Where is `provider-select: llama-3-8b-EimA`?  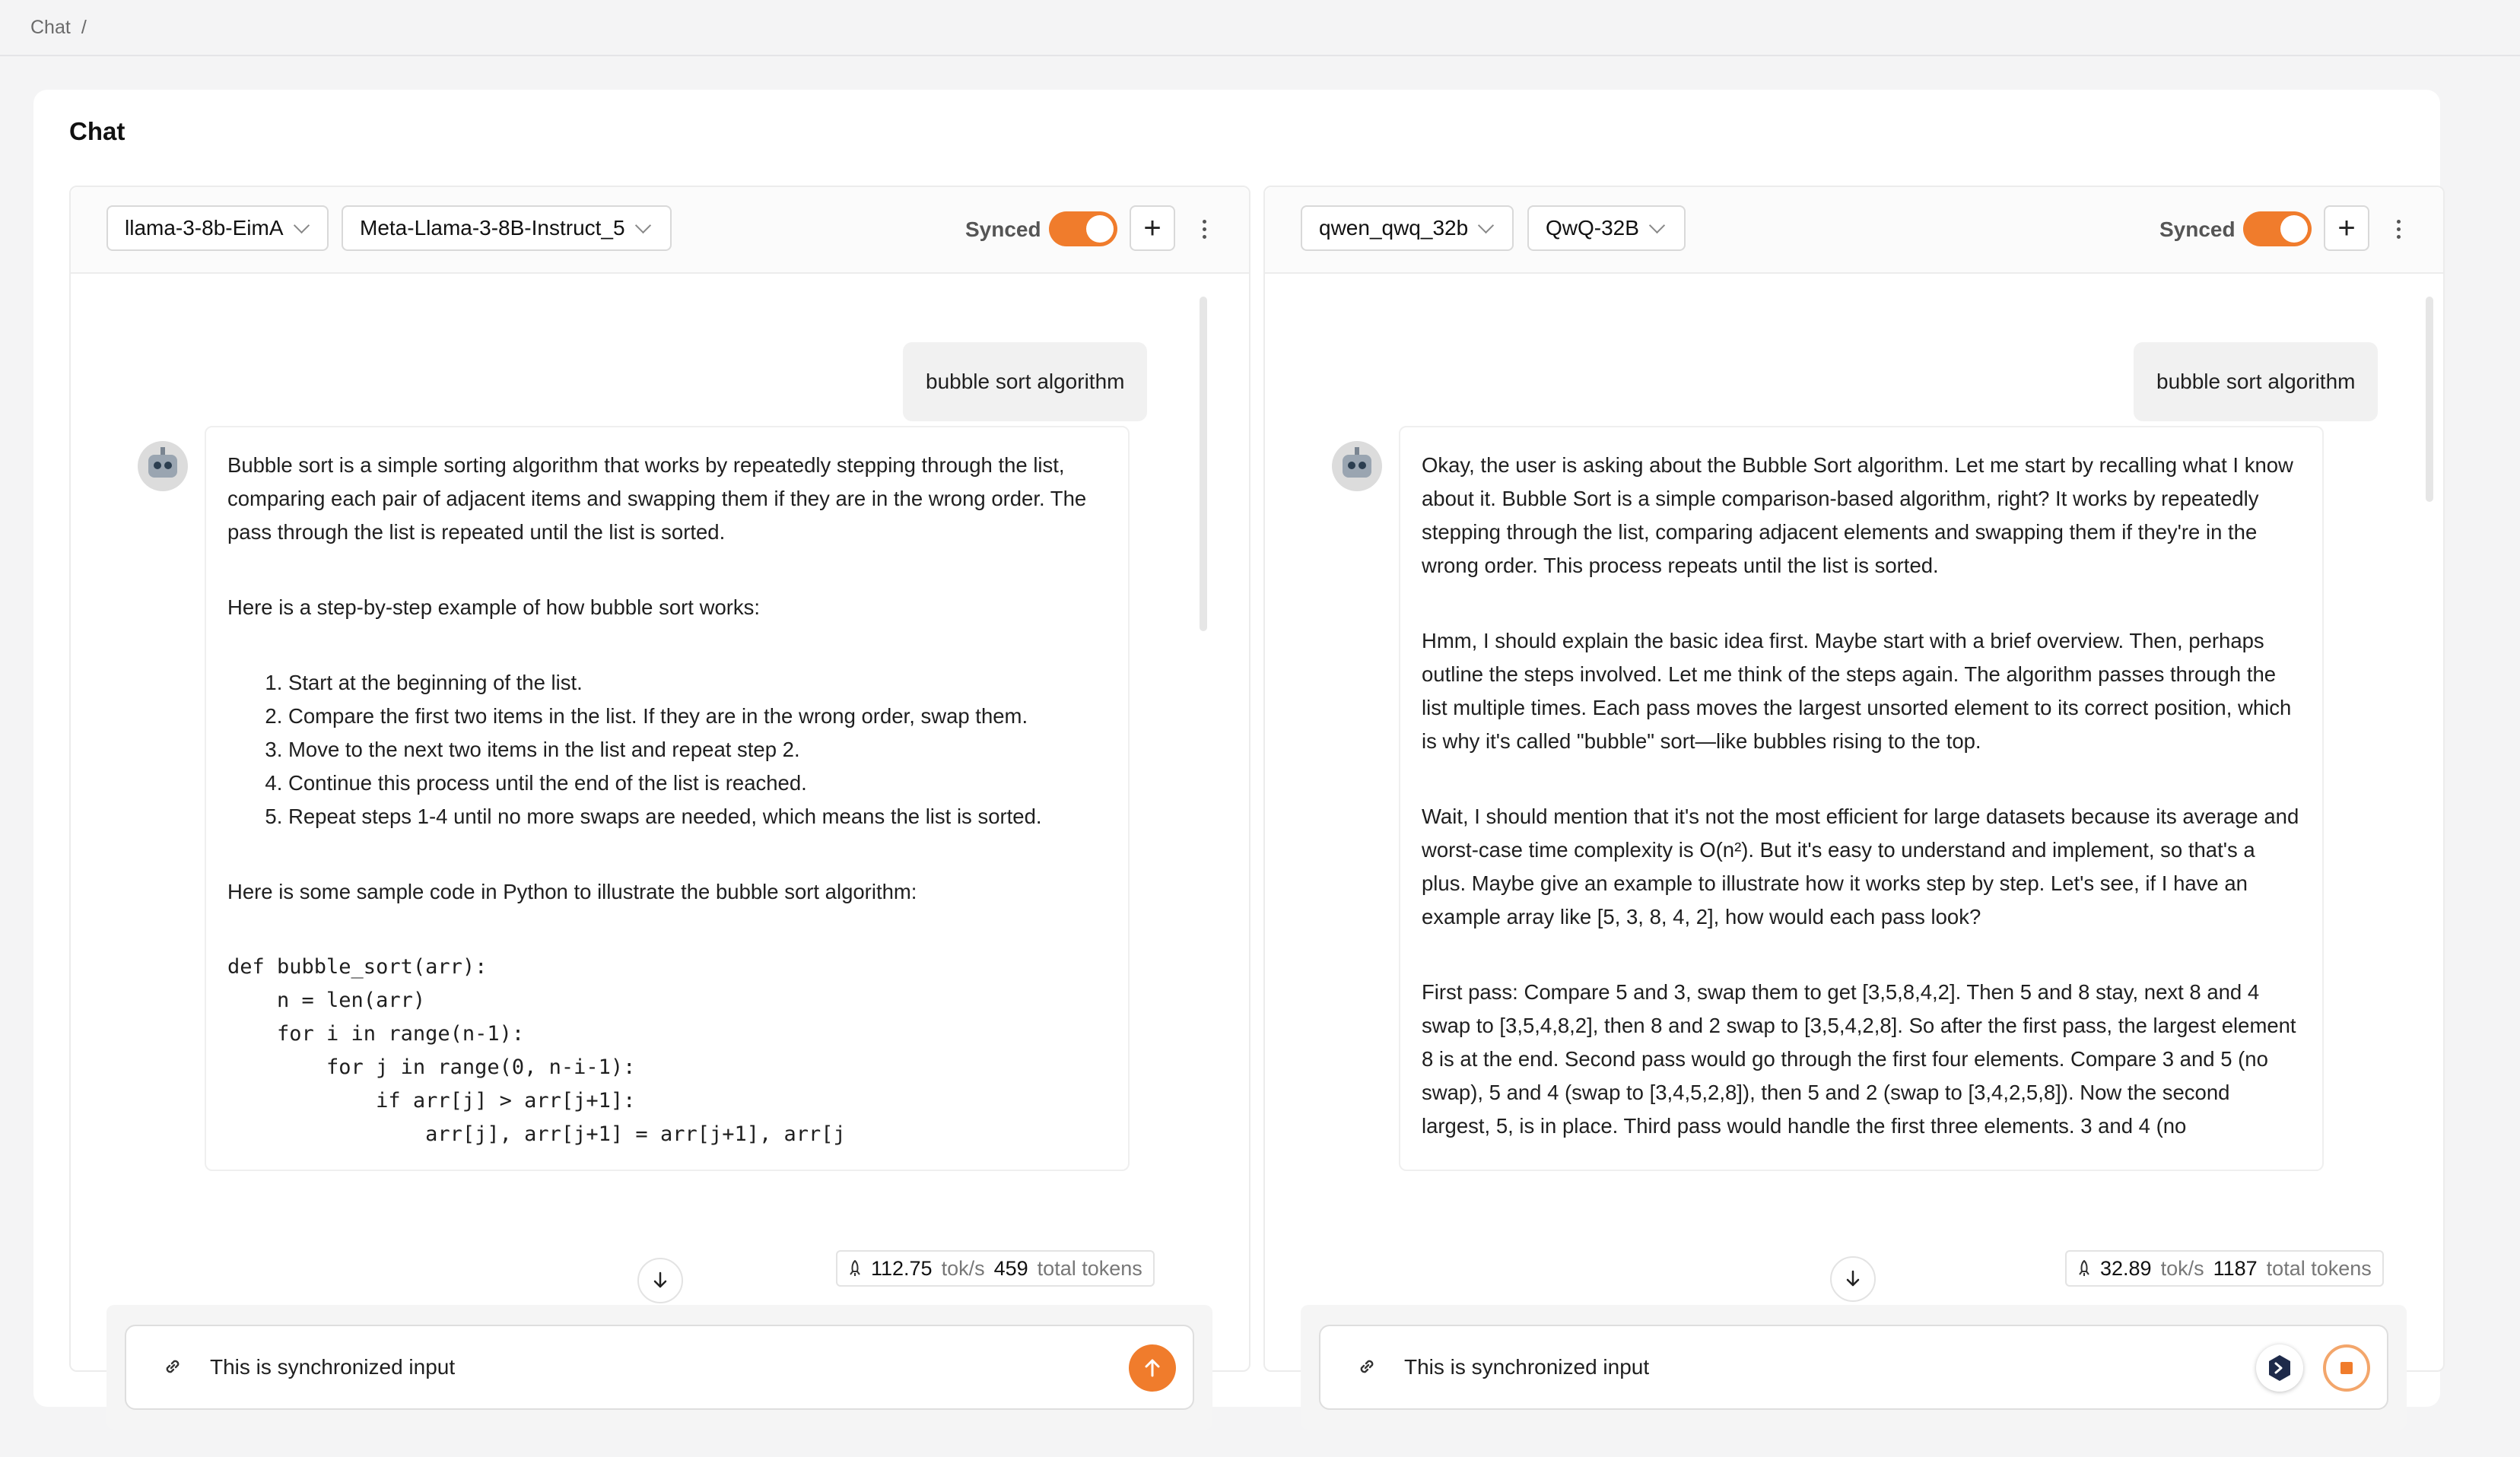 provider-select: llama-3-8b-EimA is located at coordinates (217, 228).